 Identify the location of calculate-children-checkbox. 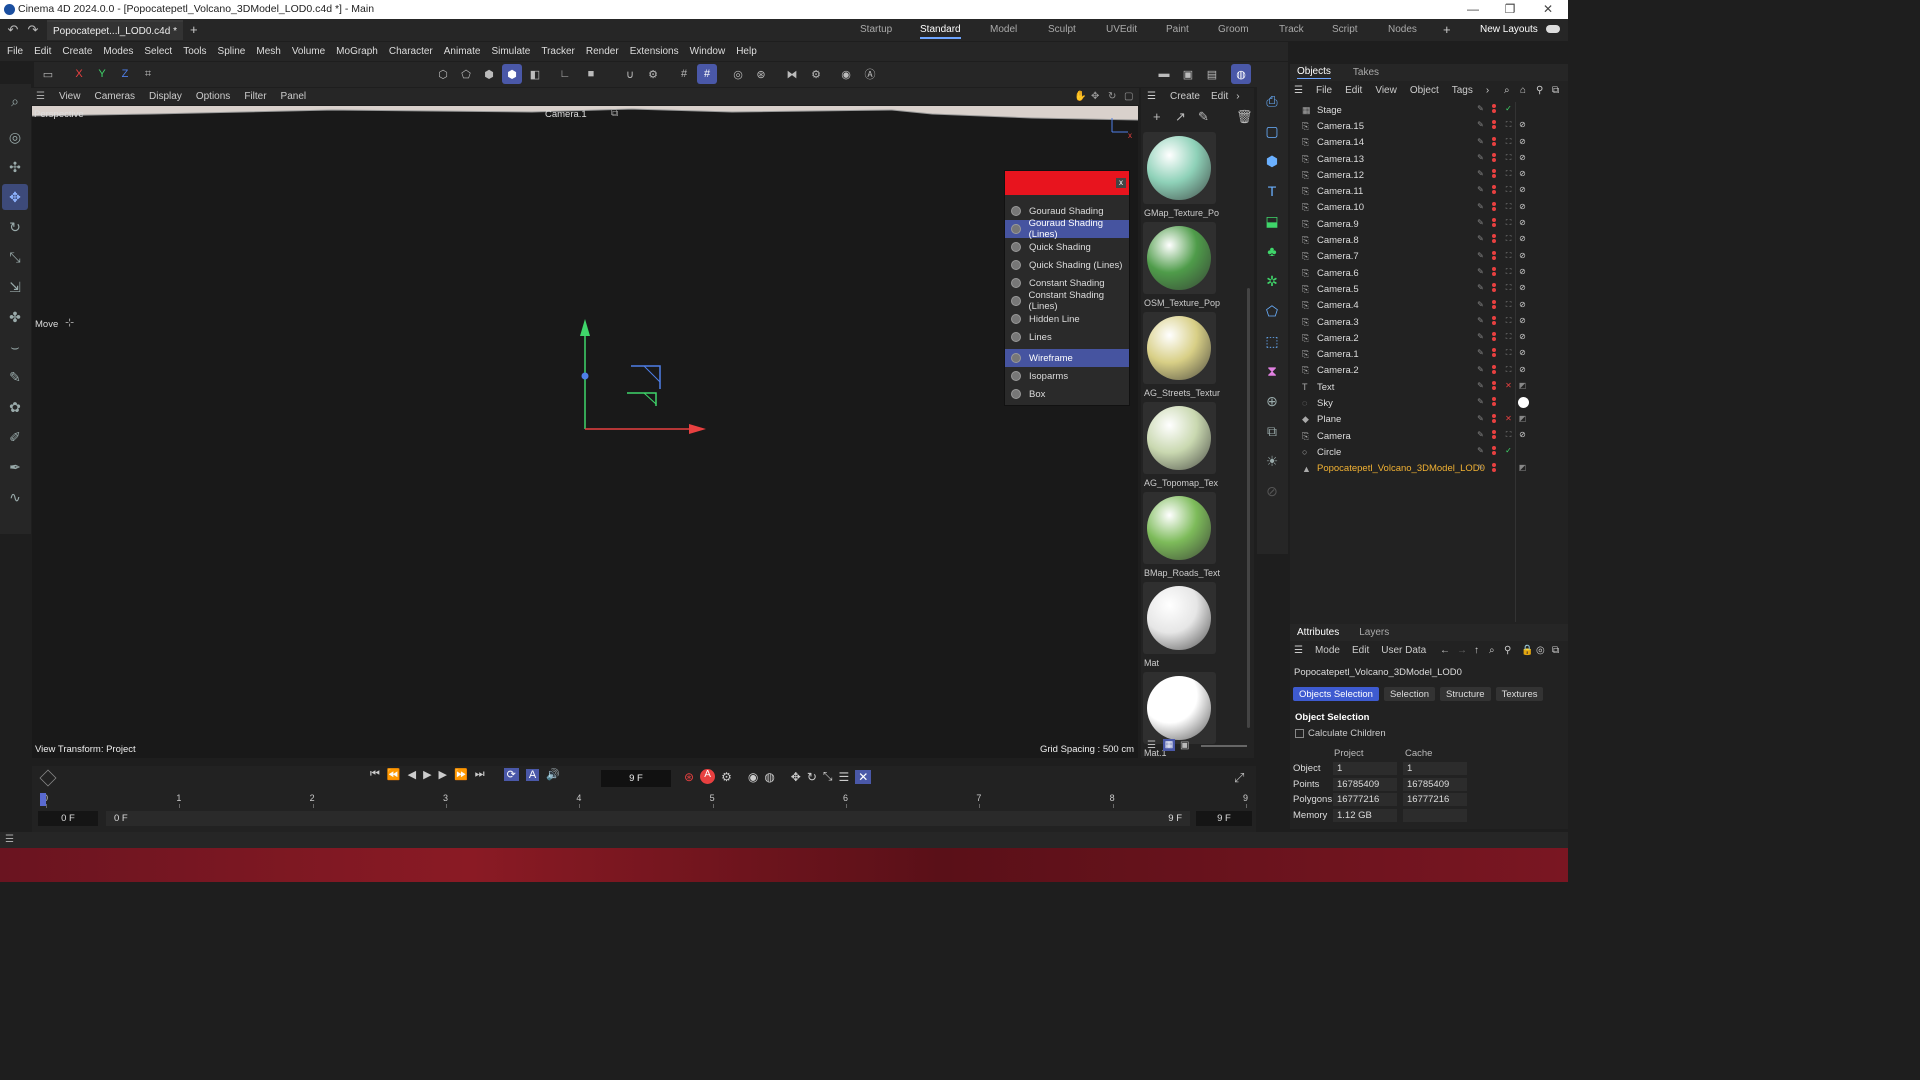
(1299, 733).